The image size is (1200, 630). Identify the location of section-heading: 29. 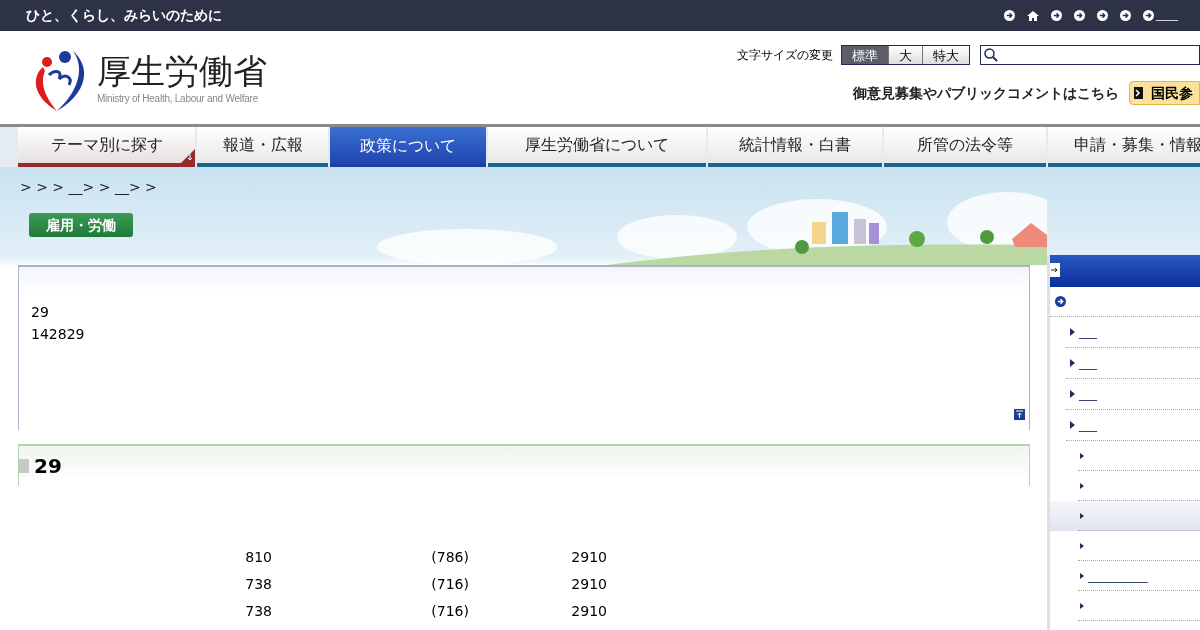
(48, 466).